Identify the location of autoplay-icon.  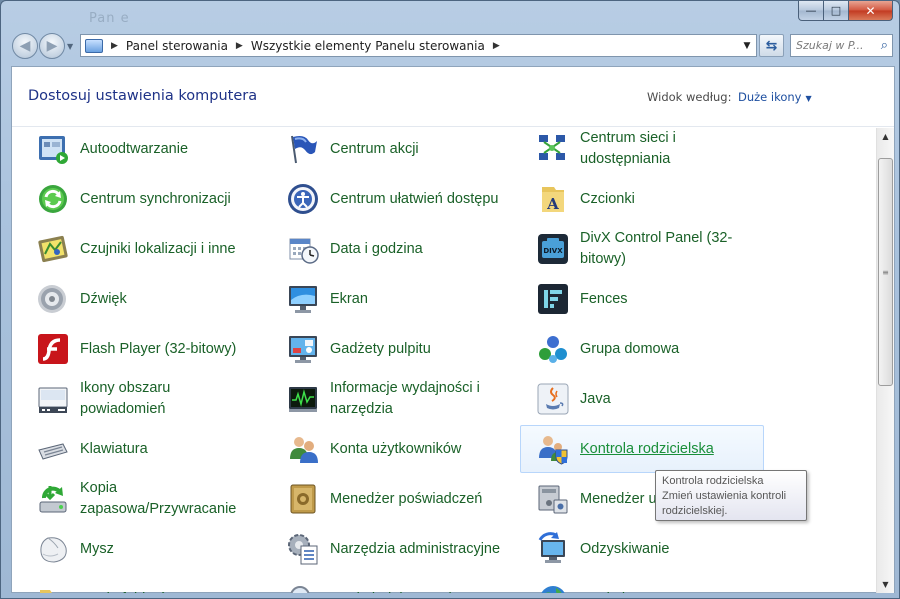
(53, 149).